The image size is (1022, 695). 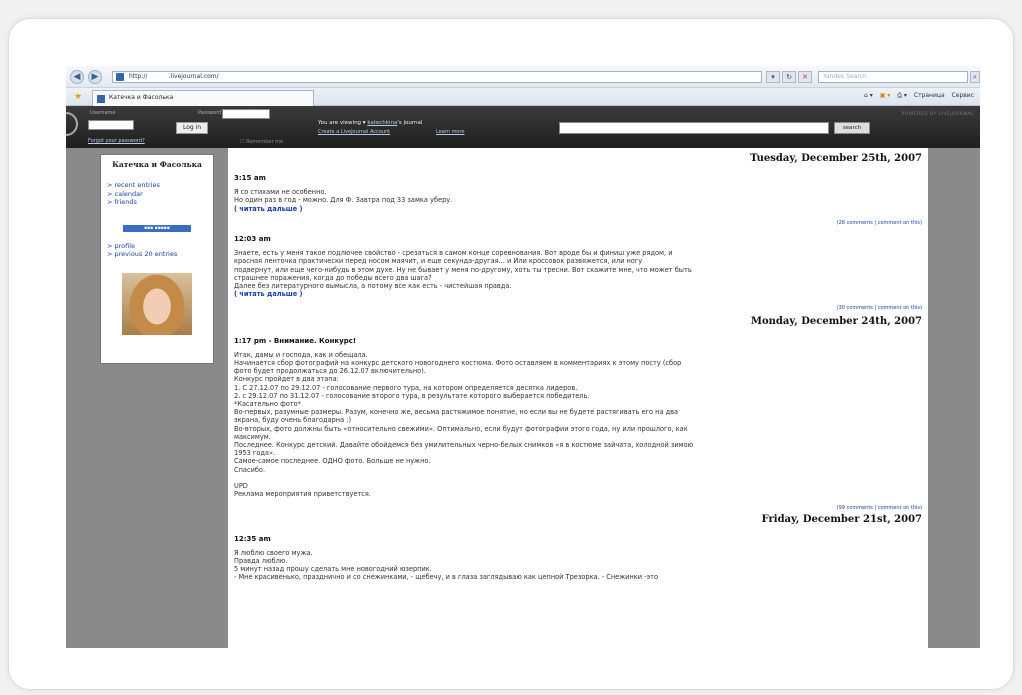 What do you see at coordinates (302, 494) in the screenshot?
I see `entry-text: Реклама мероприятия приветствуется.` at bounding box center [302, 494].